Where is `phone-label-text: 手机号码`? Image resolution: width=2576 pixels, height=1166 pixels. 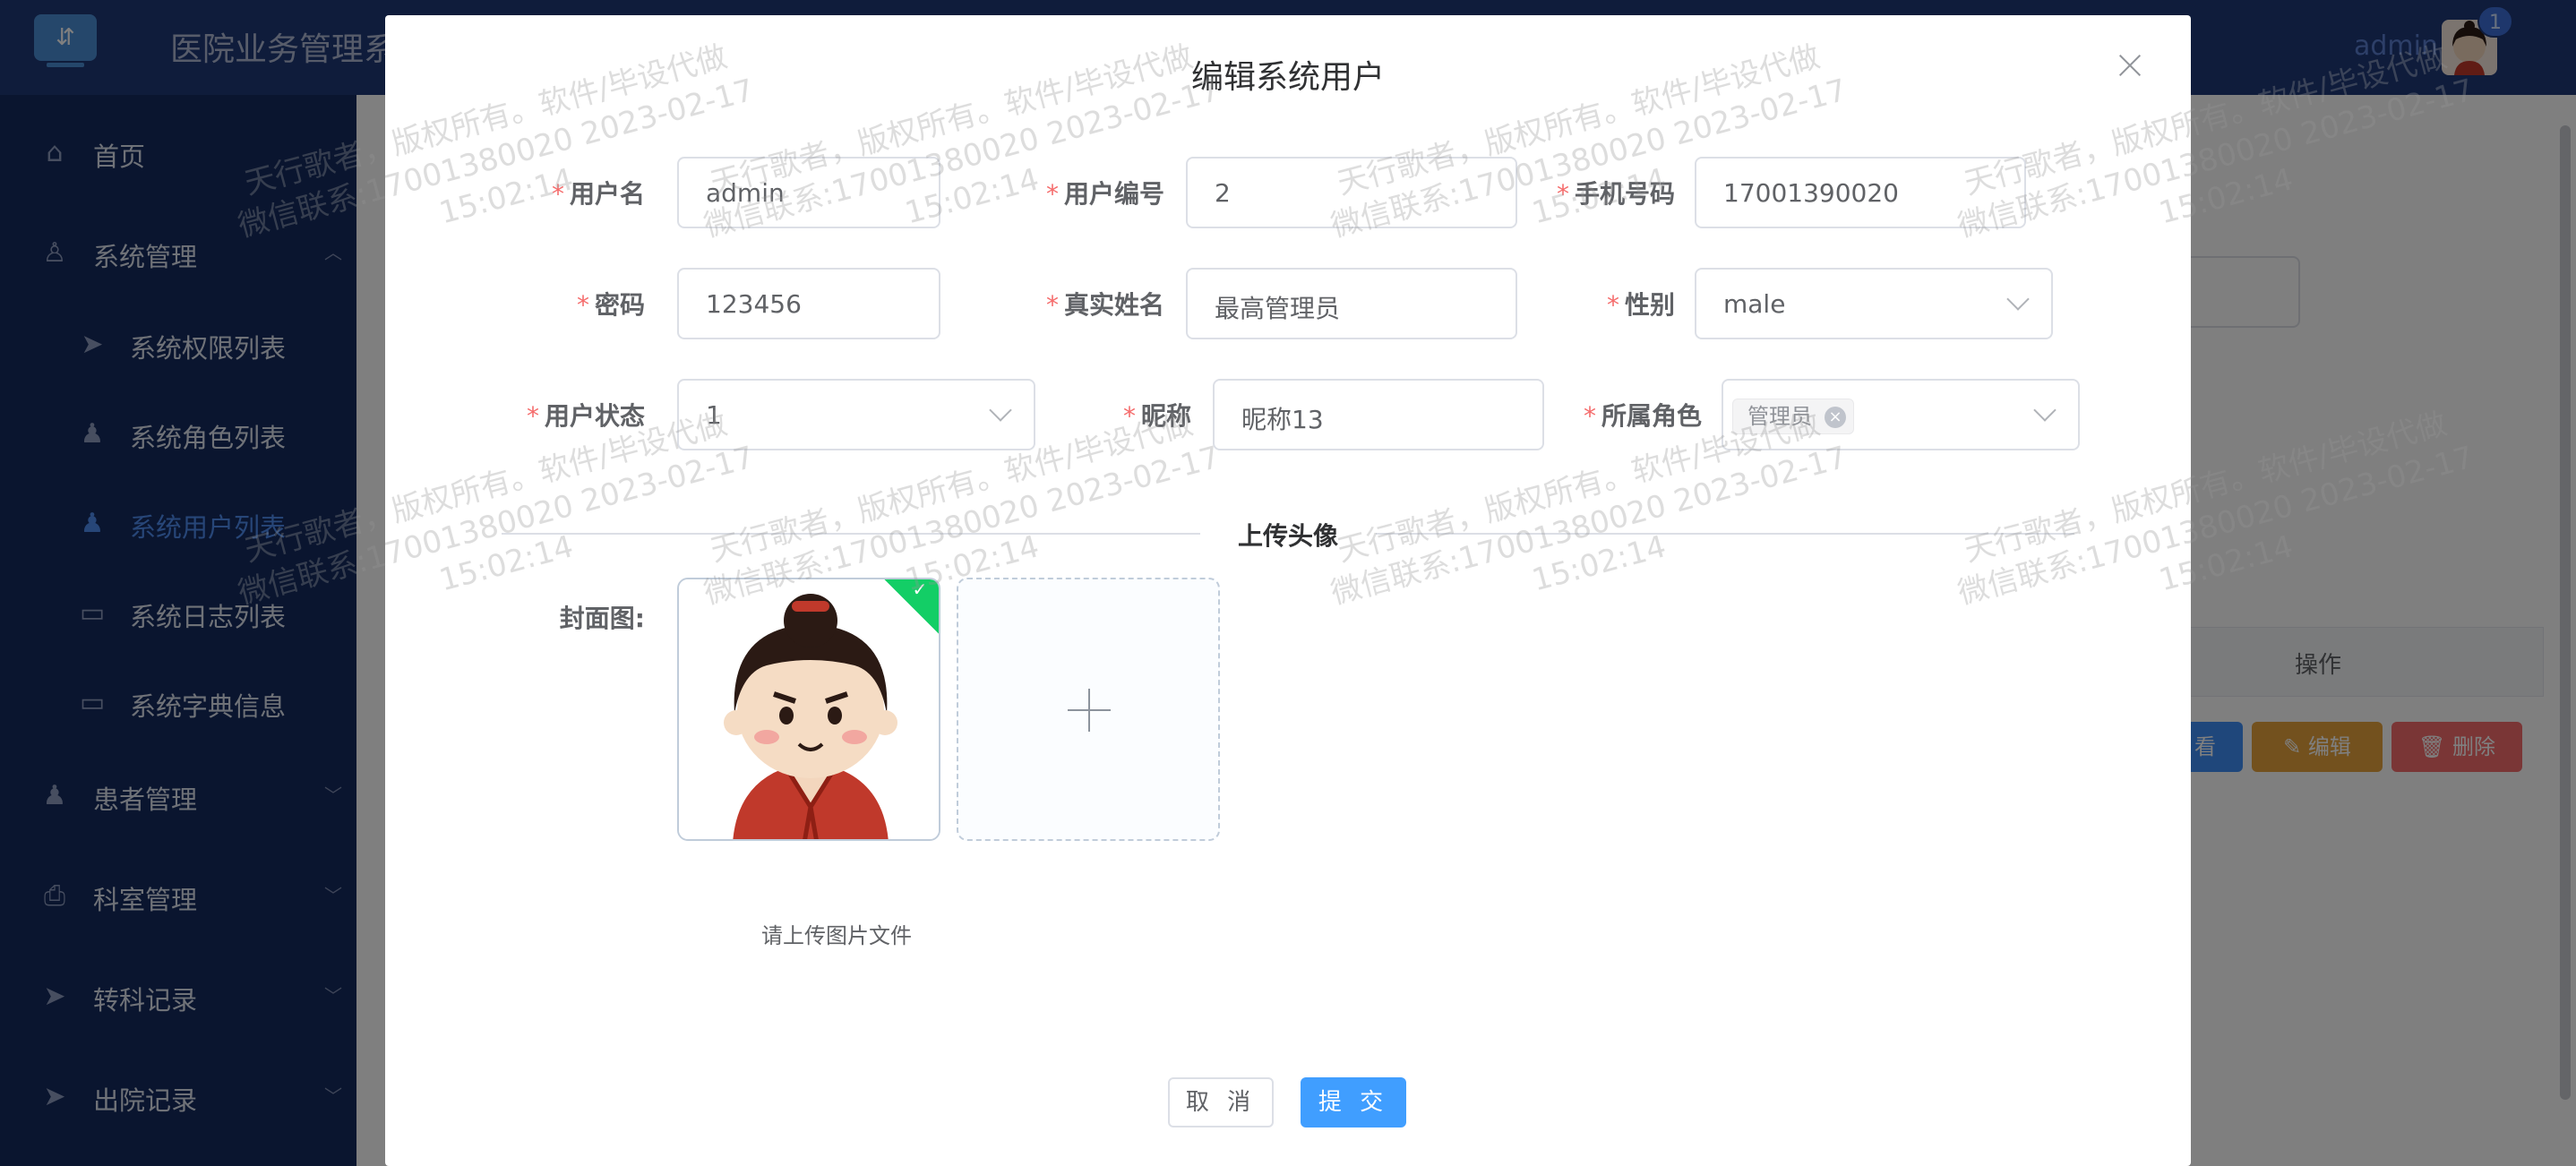
phone-label-text: 手机号码 is located at coordinates (1624, 194).